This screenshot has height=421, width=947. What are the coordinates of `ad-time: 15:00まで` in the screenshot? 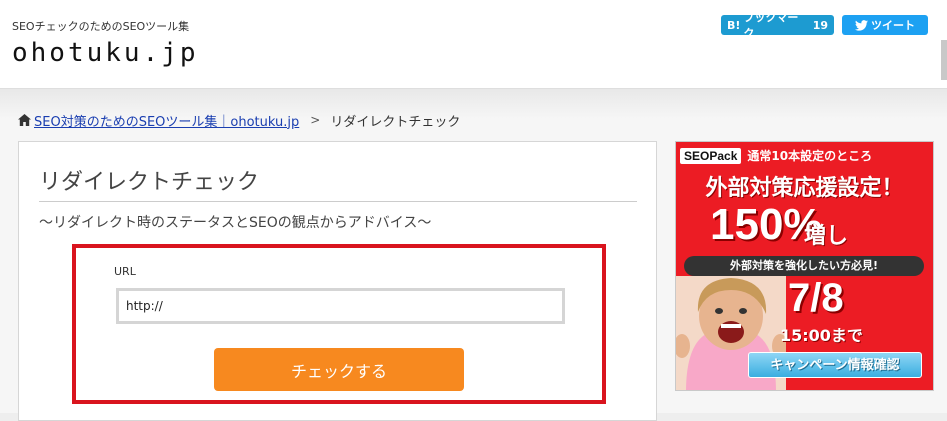 It's located at (821, 335).